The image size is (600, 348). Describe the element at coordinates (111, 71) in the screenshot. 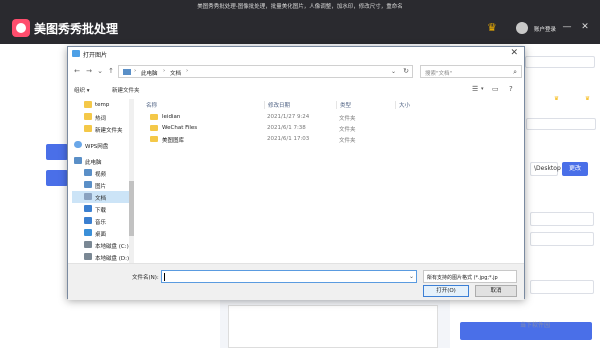

I see `up-arrow-icon: ↑` at that location.